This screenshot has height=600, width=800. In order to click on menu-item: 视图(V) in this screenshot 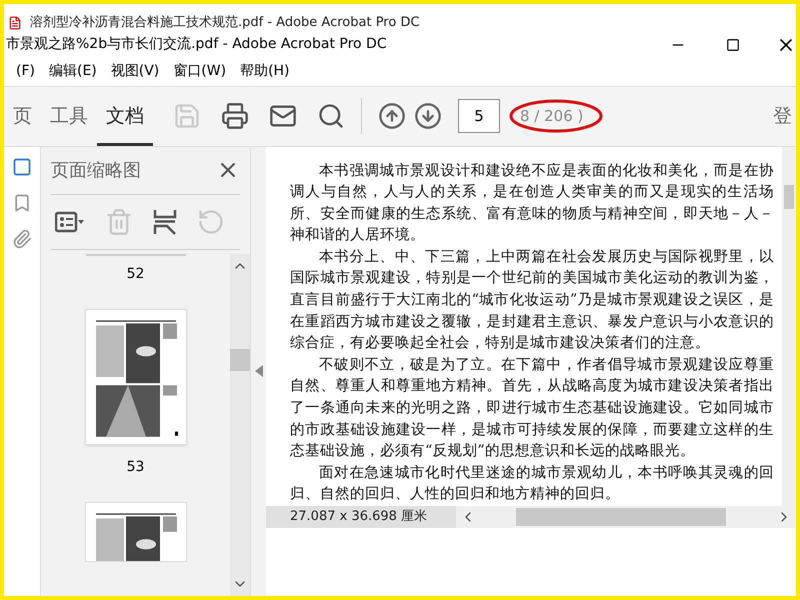, I will do `click(135, 71)`.